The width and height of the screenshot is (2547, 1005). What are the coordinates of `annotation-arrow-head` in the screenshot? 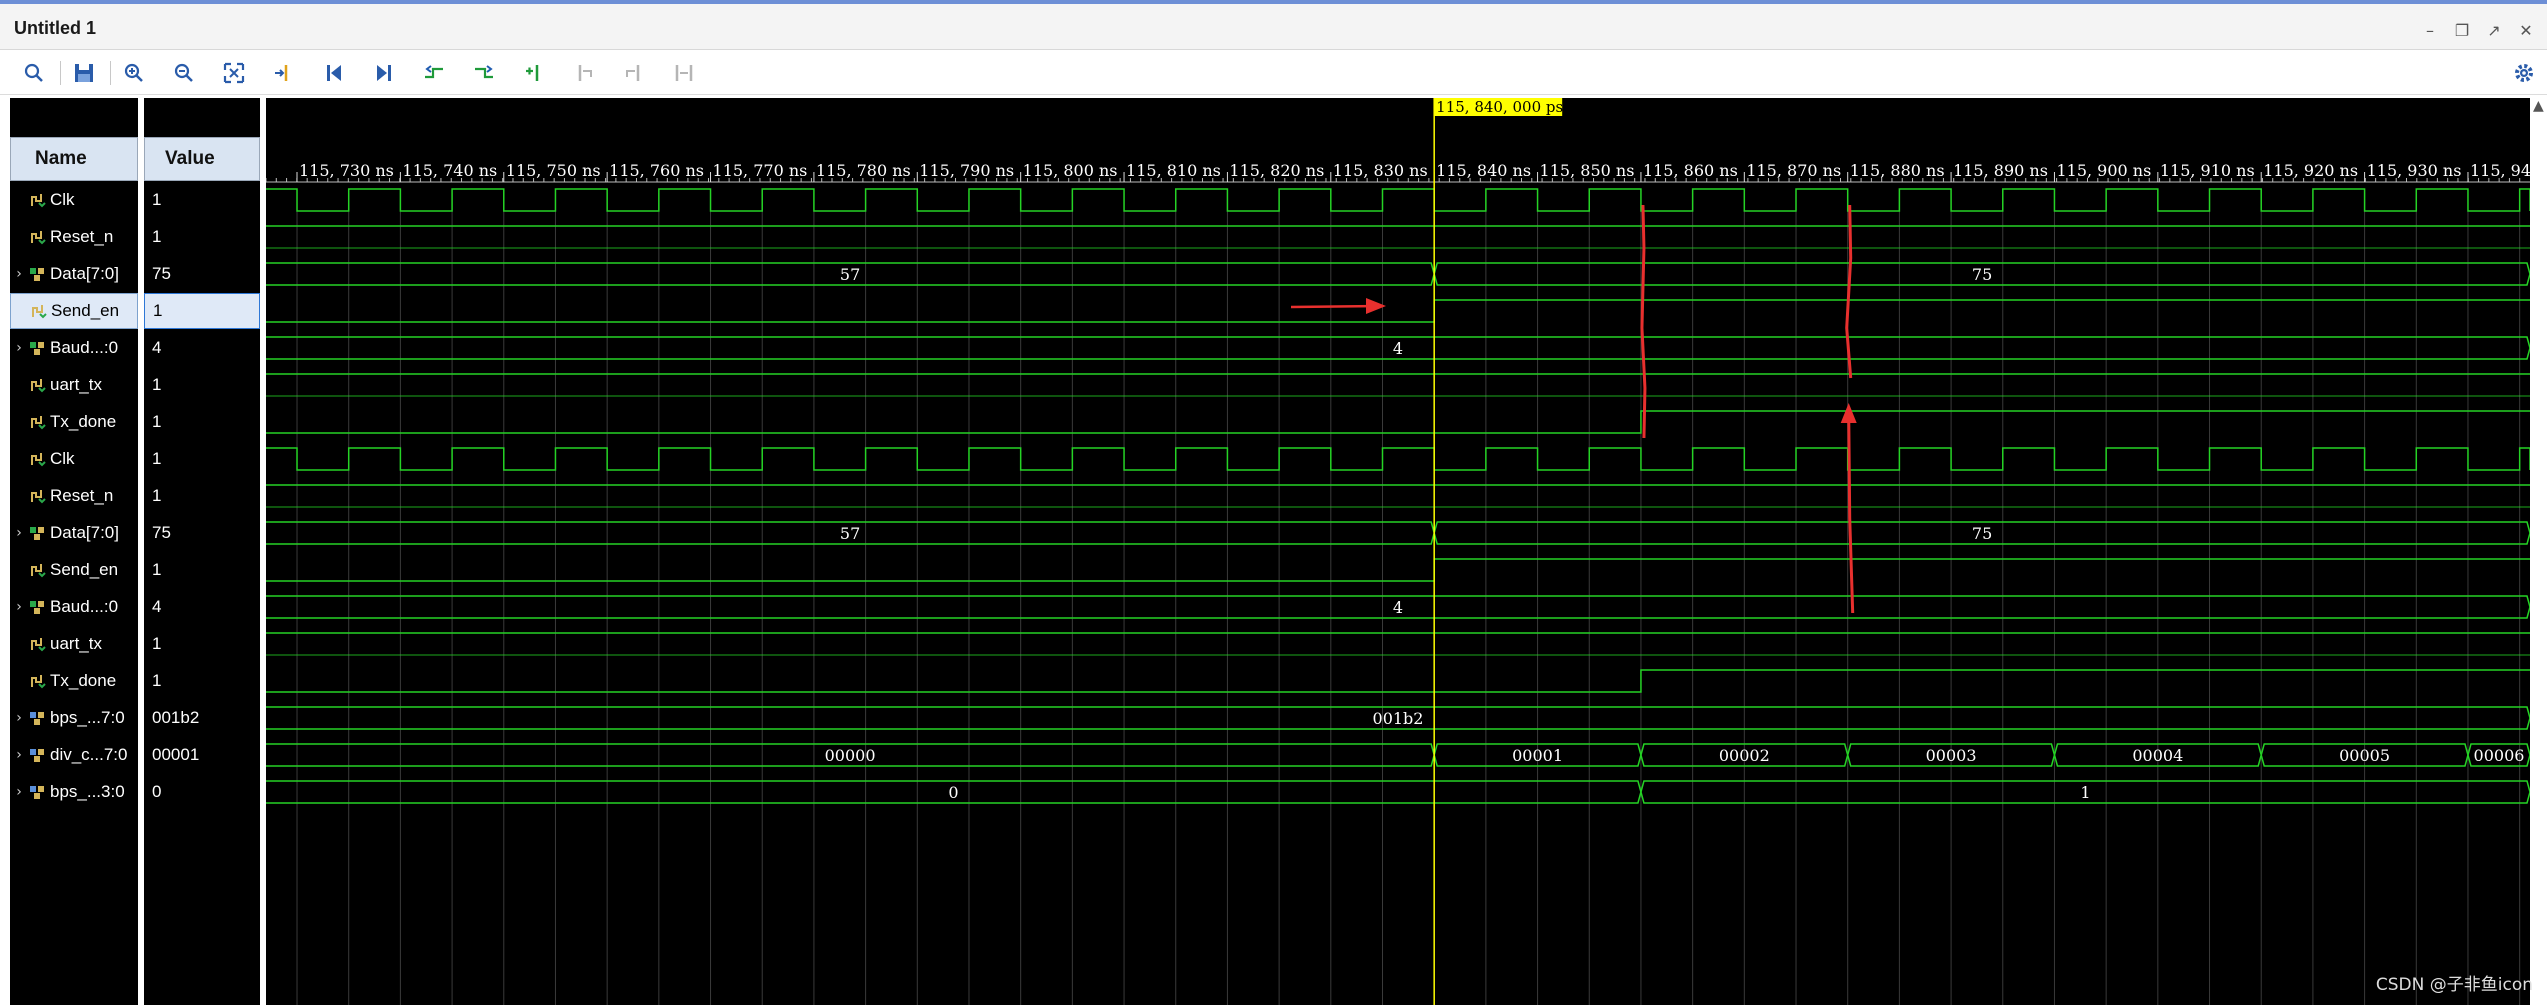 It's located at (1376, 306).